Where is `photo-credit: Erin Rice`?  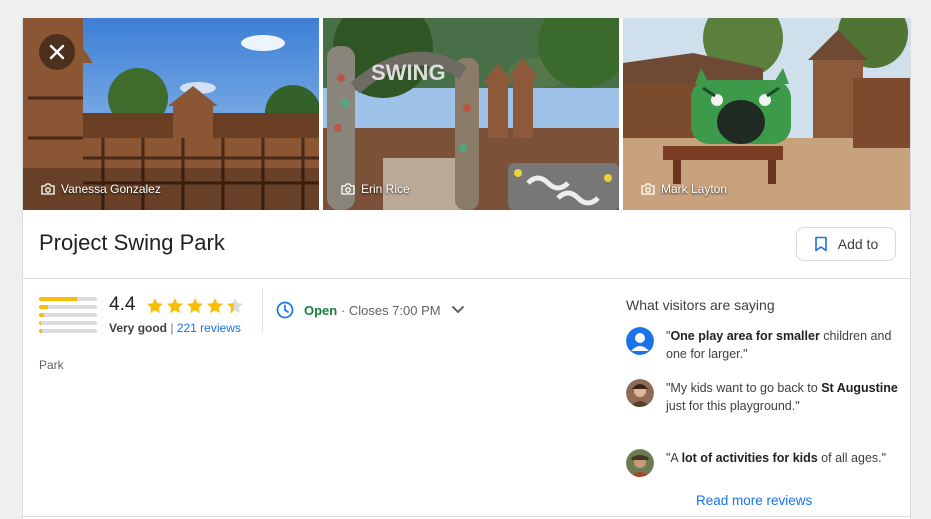
photo-credit: Erin Rice is located at coordinates (375, 189).